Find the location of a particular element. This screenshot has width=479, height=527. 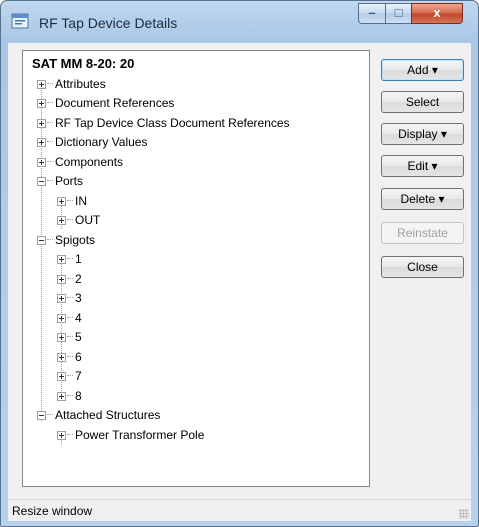

maximize-icon: □ is located at coordinates (398, 12).